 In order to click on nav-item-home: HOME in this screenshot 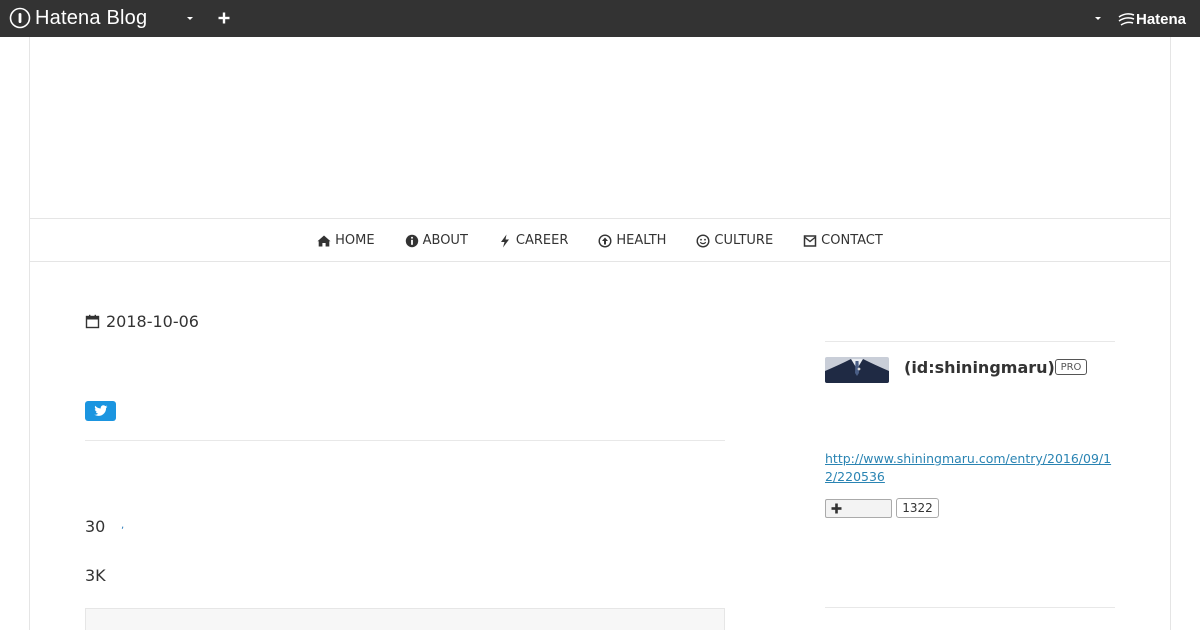, I will do `click(346, 240)`.